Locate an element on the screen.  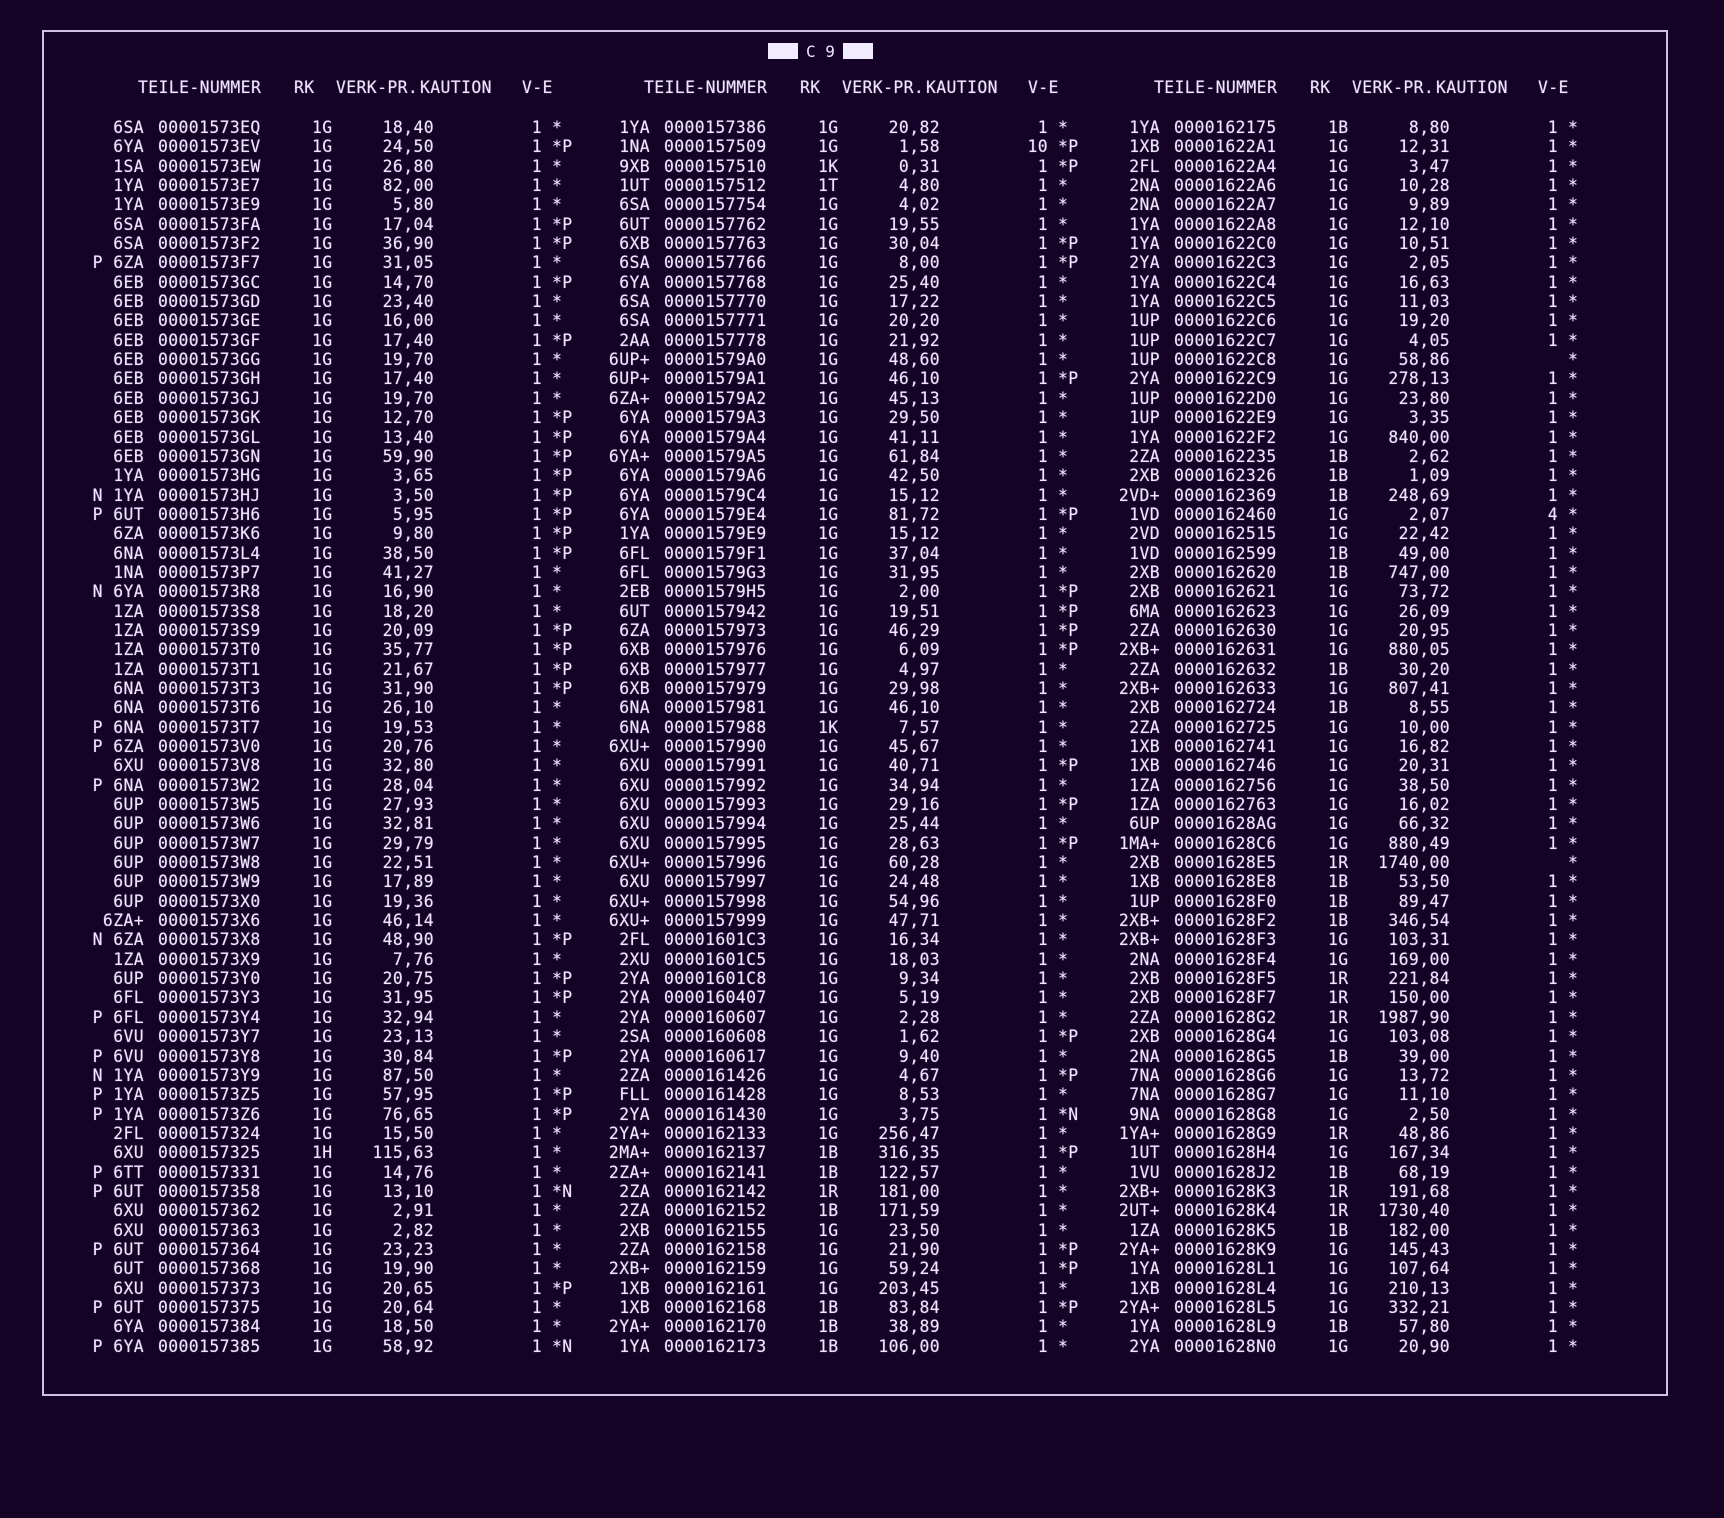
table-row: 9XB 0000157510 1K 0,31 1 *P is located at coordinates (833, 166).